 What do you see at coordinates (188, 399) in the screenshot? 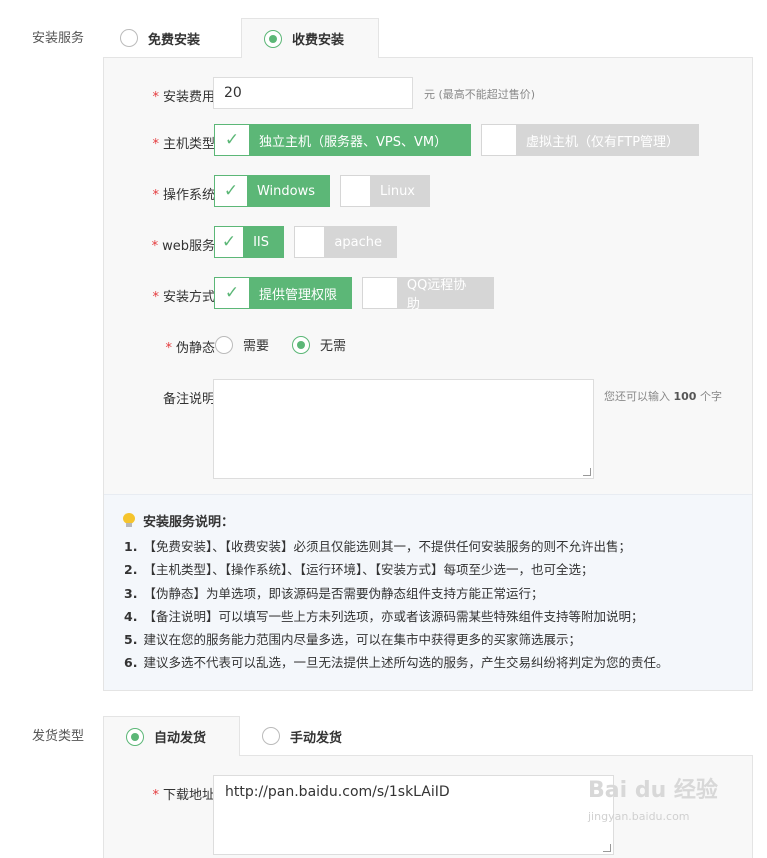
I see `remark-label: 备注说明` at bounding box center [188, 399].